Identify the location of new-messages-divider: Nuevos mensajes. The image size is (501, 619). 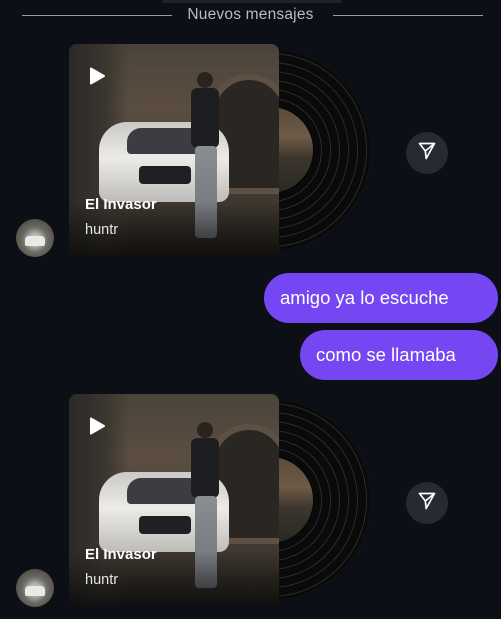
(250, 15).